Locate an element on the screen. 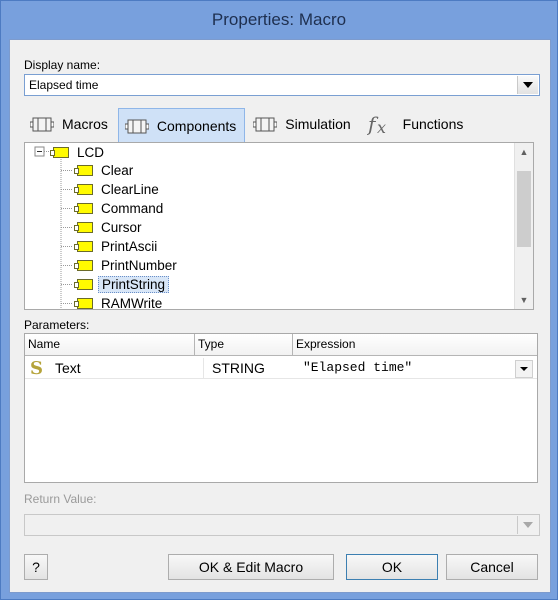 The width and height of the screenshot is (558, 600). tree-item-label: LCD is located at coordinates (91, 152).